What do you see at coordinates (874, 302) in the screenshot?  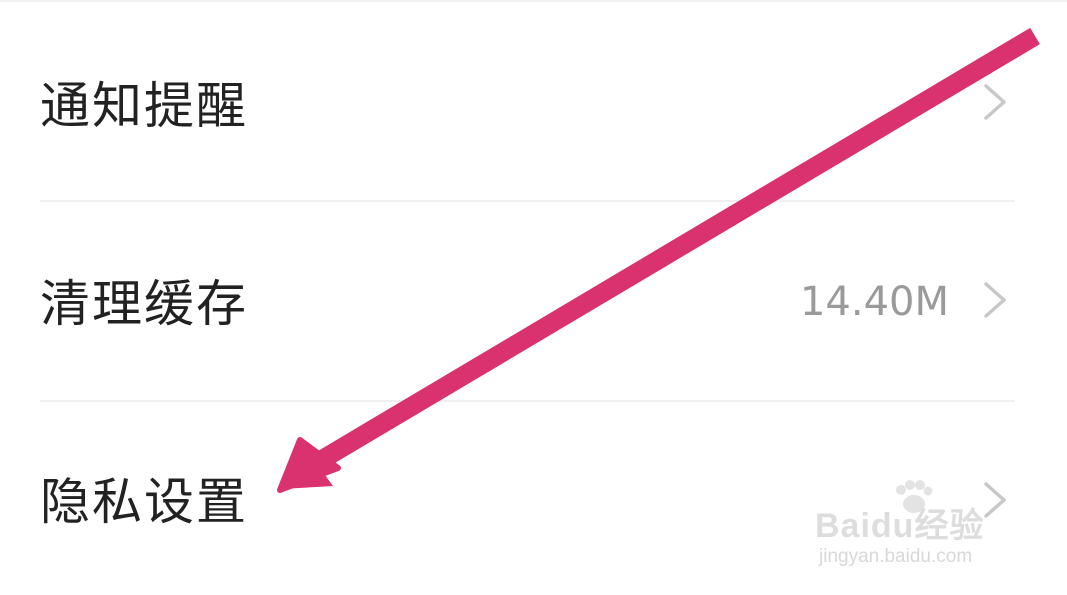 I see `cache-size-value: 14.40M` at bounding box center [874, 302].